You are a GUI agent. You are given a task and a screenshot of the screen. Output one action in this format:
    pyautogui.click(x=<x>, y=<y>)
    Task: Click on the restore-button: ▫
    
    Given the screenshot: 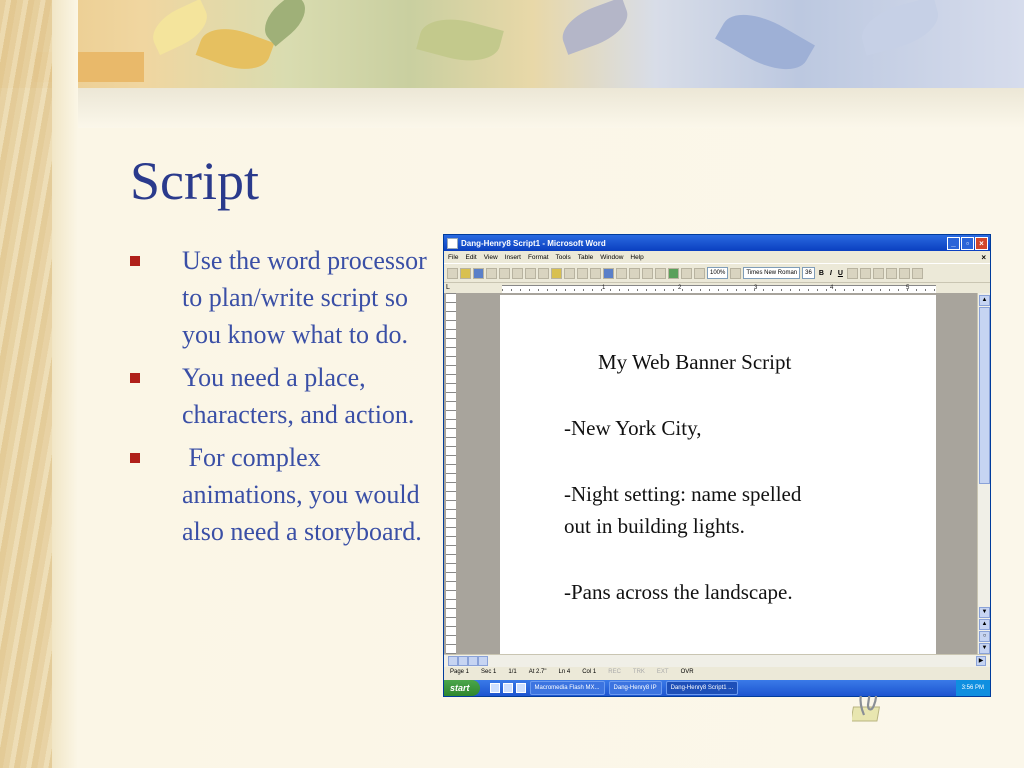 What is the action you would take?
    pyautogui.click(x=967, y=243)
    